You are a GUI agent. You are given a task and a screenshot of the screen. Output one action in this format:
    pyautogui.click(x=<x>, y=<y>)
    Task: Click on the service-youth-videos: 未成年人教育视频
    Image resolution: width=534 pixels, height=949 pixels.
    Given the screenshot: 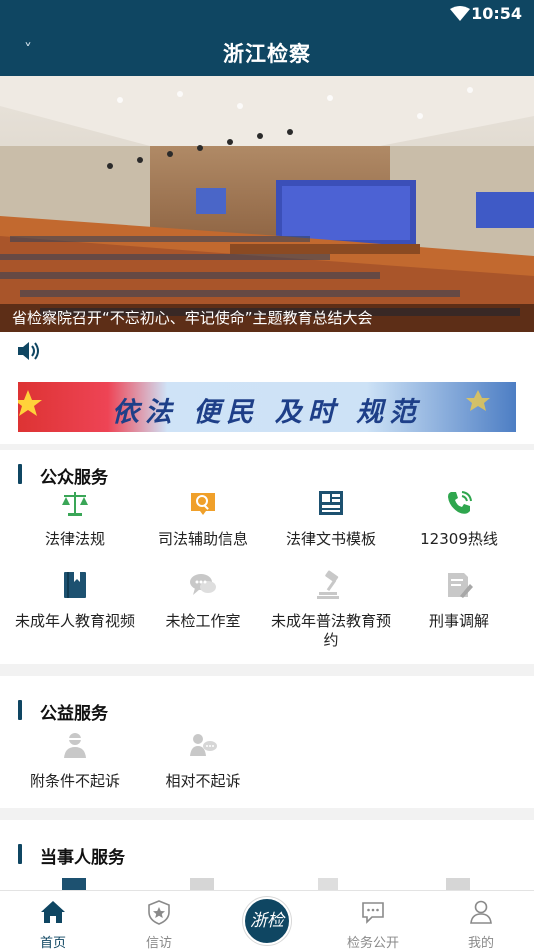 What is the action you would take?
    pyautogui.click(x=75, y=600)
    